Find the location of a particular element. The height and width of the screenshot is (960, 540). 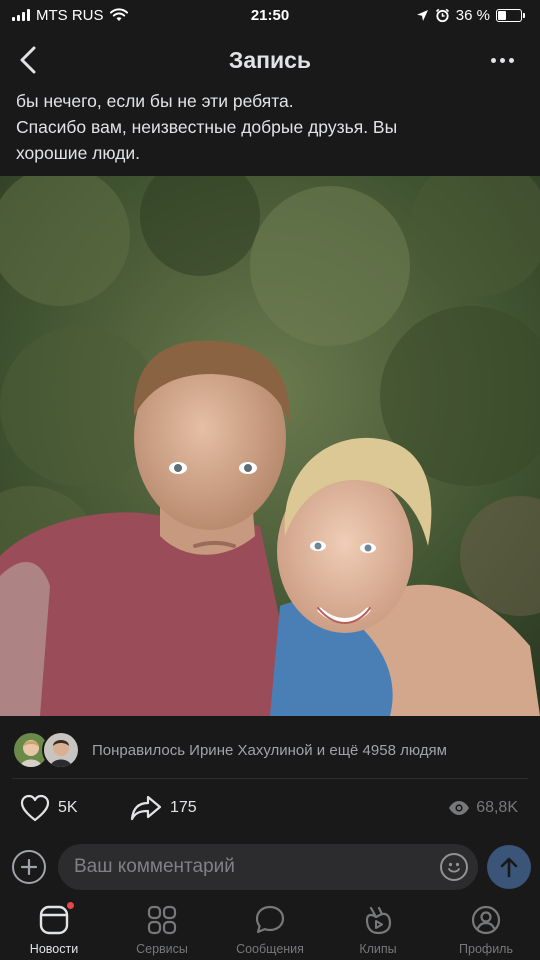

clips-icon is located at coordinates (378, 920).